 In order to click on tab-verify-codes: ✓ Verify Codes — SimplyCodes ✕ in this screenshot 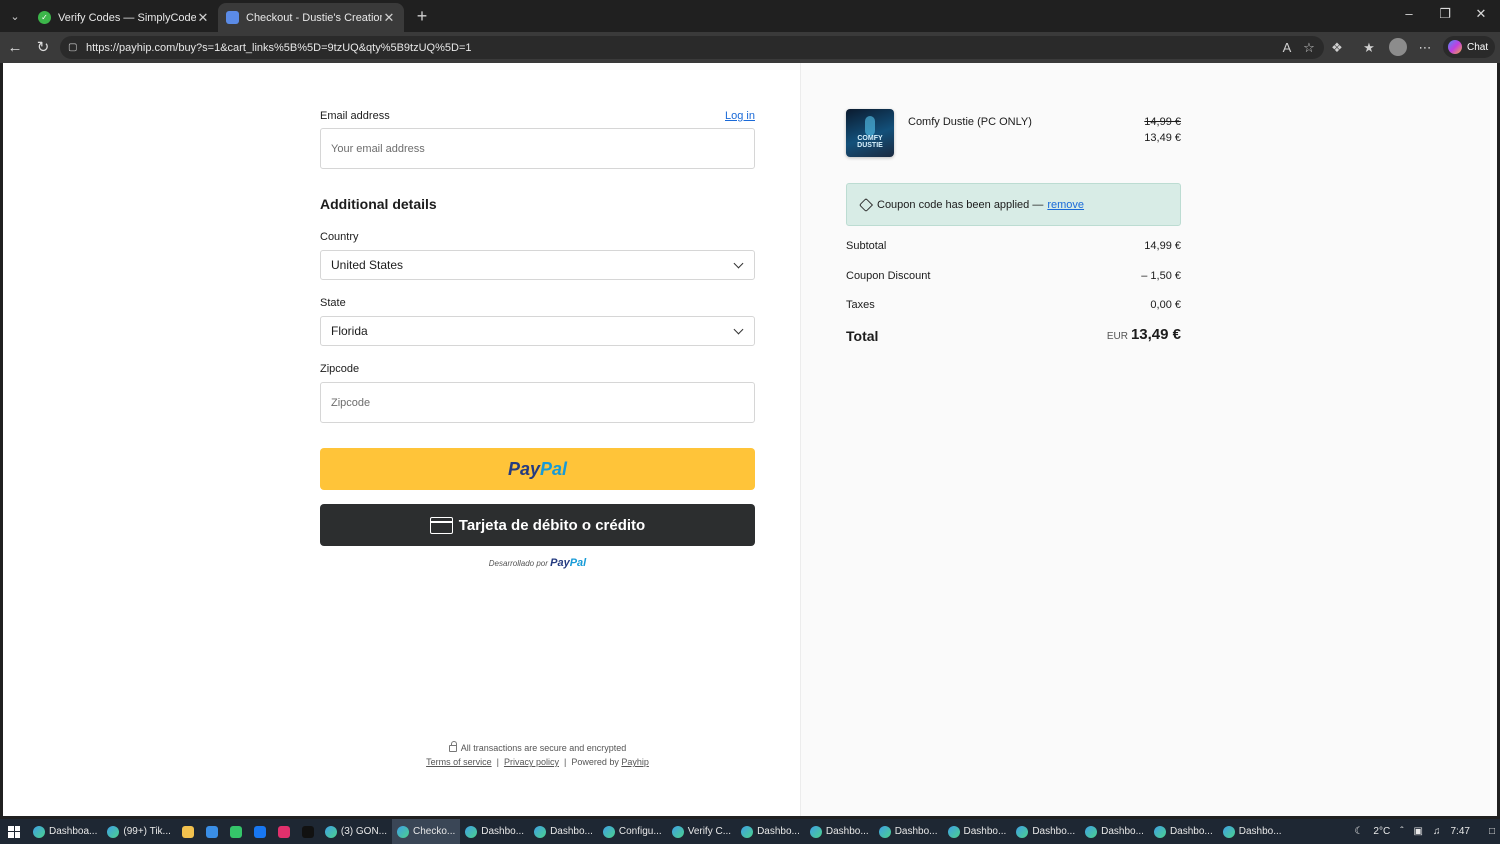, I will do `click(124, 17)`.